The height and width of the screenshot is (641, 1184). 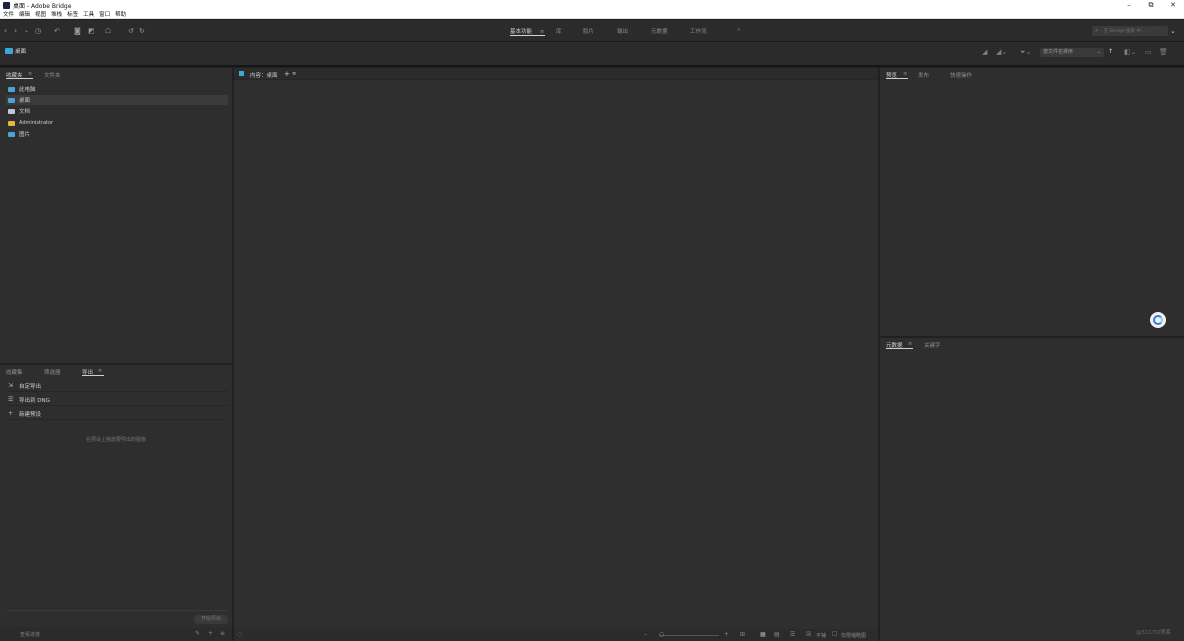 I want to click on export-preset-label: 自定导出, so click(x=30, y=386).